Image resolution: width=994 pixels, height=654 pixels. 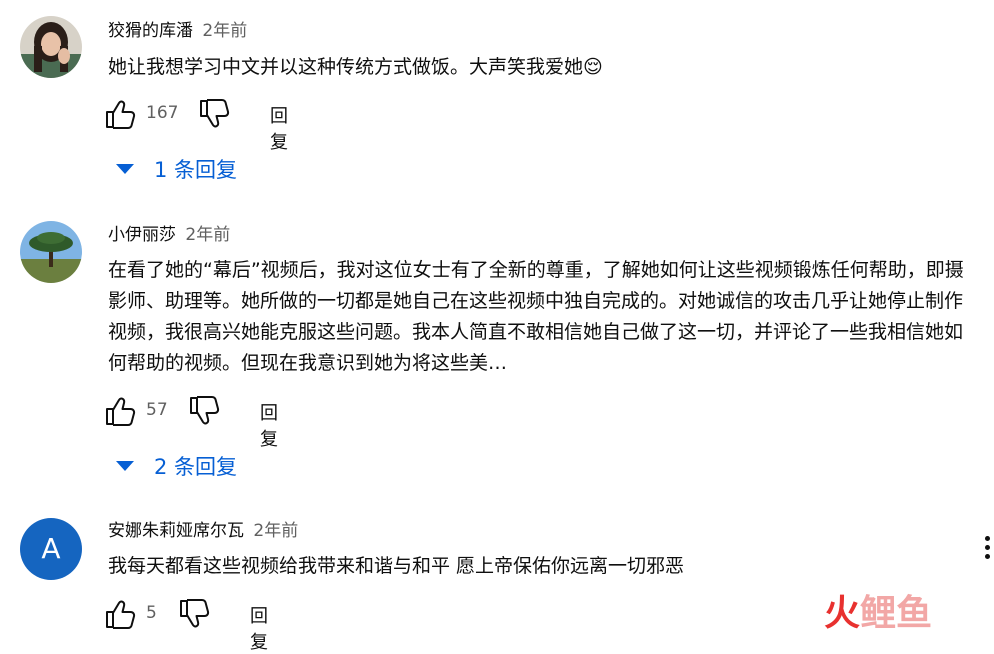 I want to click on comment-text: 她让我想学习中文并以这种传统方式做饭。大声笑我爱她😌, so click(x=355, y=67).